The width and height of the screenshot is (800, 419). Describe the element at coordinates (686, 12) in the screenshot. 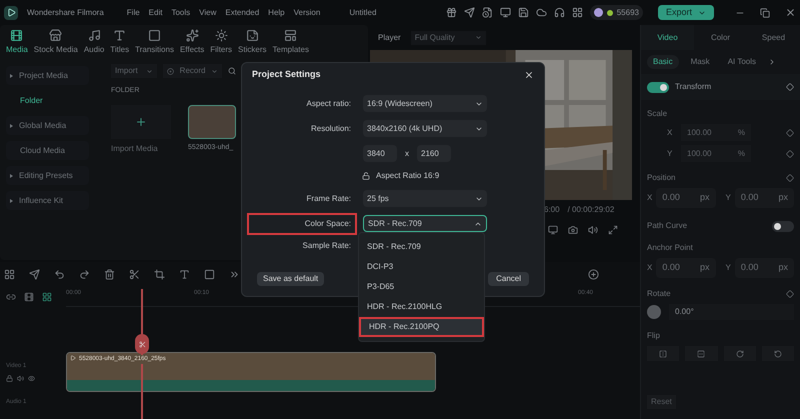

I see `export-button: Export` at that location.